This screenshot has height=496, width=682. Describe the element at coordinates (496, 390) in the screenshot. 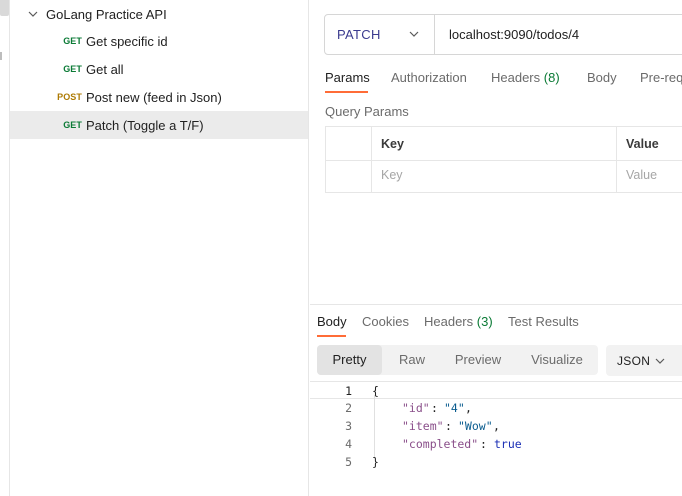

I see `code-line: 1 {` at that location.